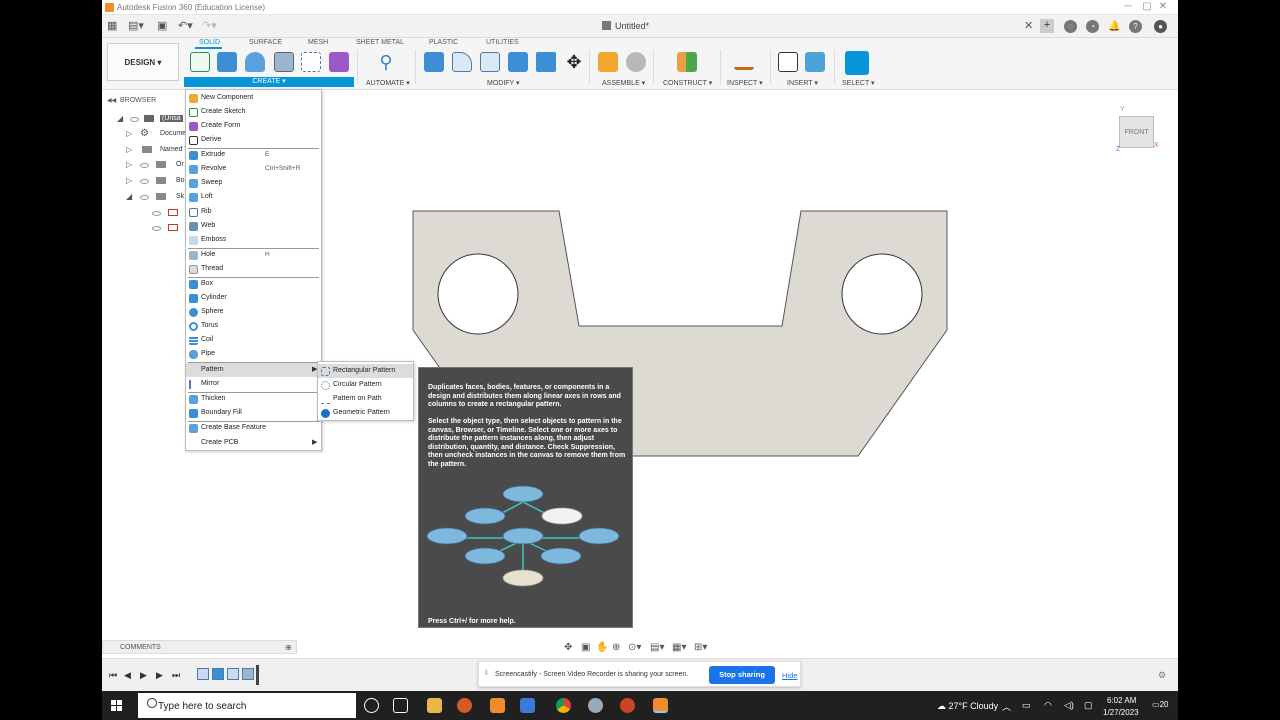  Describe the element at coordinates (857, 63) in the screenshot. I see `select-icon` at that location.